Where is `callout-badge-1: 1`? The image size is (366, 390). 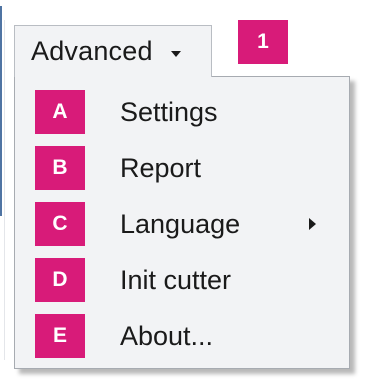 callout-badge-1: 1 is located at coordinates (263, 42).